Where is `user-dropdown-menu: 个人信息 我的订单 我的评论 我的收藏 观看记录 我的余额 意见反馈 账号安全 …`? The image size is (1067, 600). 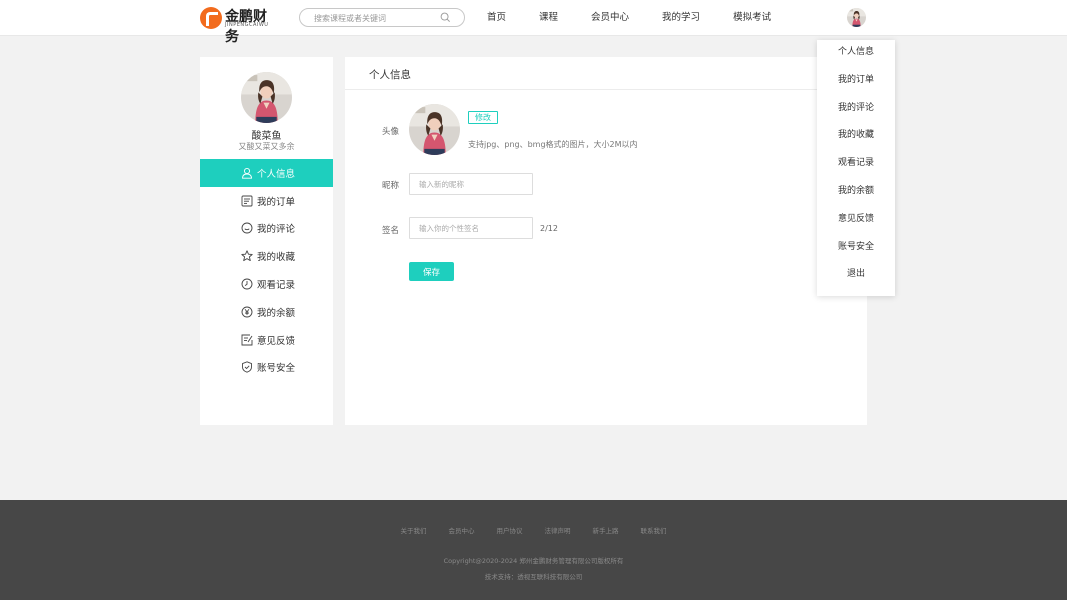
user-dropdown-menu: 个人信息 我的订单 我的评论 我的收藏 观看记录 我的余额 意见反馈 账号安全 … is located at coordinates (856, 168).